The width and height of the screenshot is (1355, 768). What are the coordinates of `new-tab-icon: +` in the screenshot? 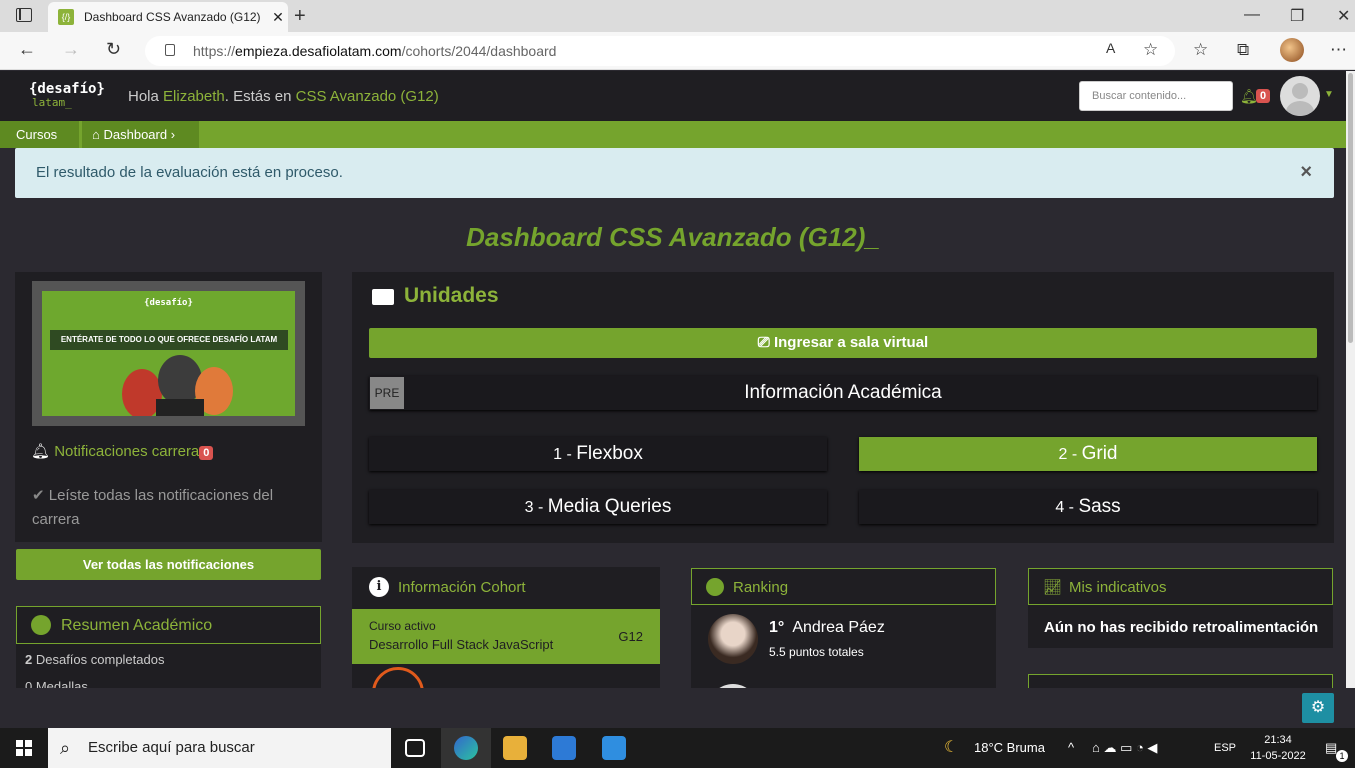 It's located at (300, 16).